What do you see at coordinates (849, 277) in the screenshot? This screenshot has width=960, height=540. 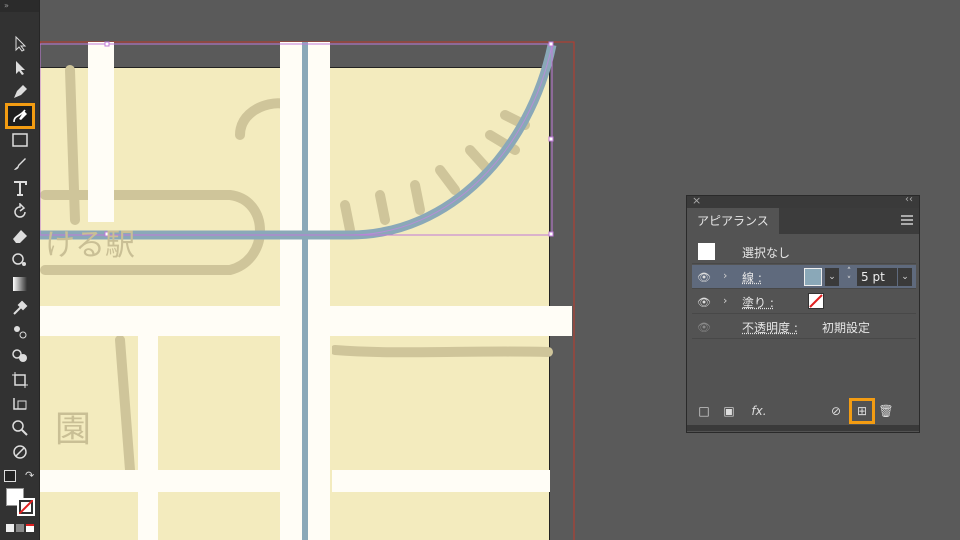 I see `stroke-weight-stepper-icon: ˄ ˅` at bounding box center [849, 277].